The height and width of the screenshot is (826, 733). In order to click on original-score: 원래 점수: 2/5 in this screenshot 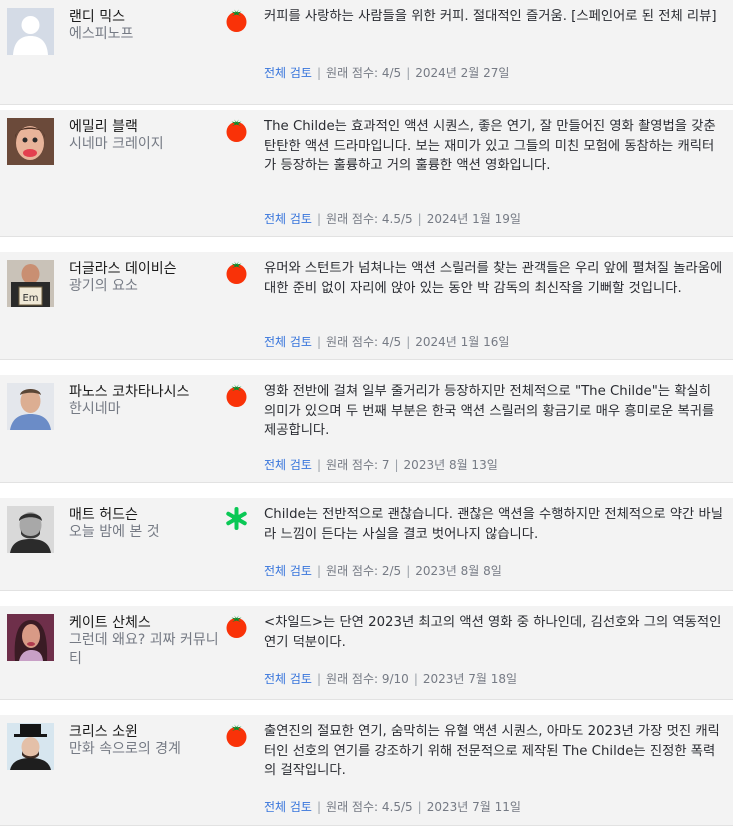, I will do `click(364, 571)`.